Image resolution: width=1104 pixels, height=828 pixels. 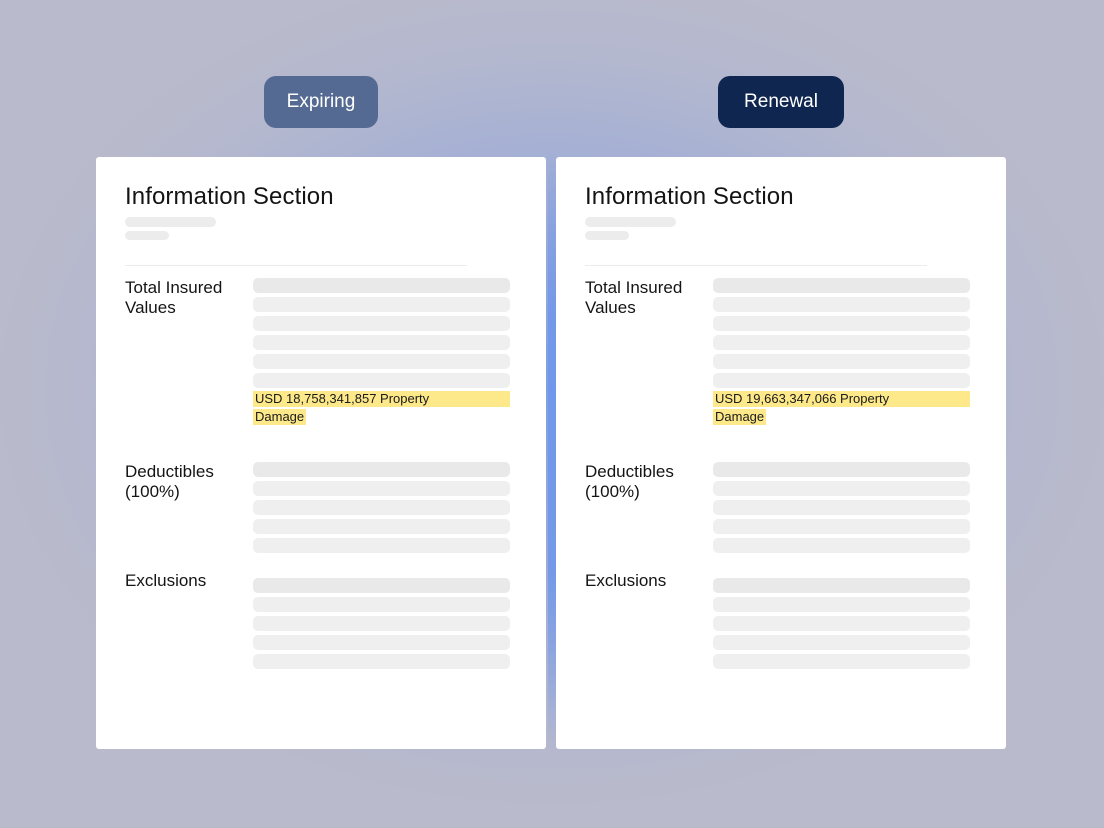 What do you see at coordinates (841, 399) in the screenshot?
I see `highlighted-tiv-value-line1: USD 19,663,347,066 Property` at bounding box center [841, 399].